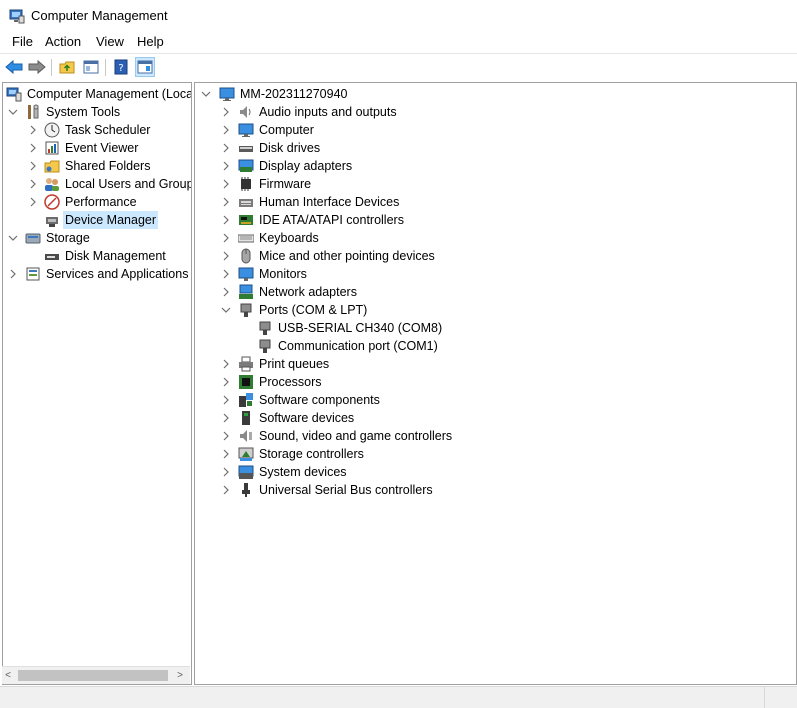 This screenshot has height=708, width=797. Describe the element at coordinates (102, 148) in the screenshot. I see `tree-item-label: Event Viewer` at that location.